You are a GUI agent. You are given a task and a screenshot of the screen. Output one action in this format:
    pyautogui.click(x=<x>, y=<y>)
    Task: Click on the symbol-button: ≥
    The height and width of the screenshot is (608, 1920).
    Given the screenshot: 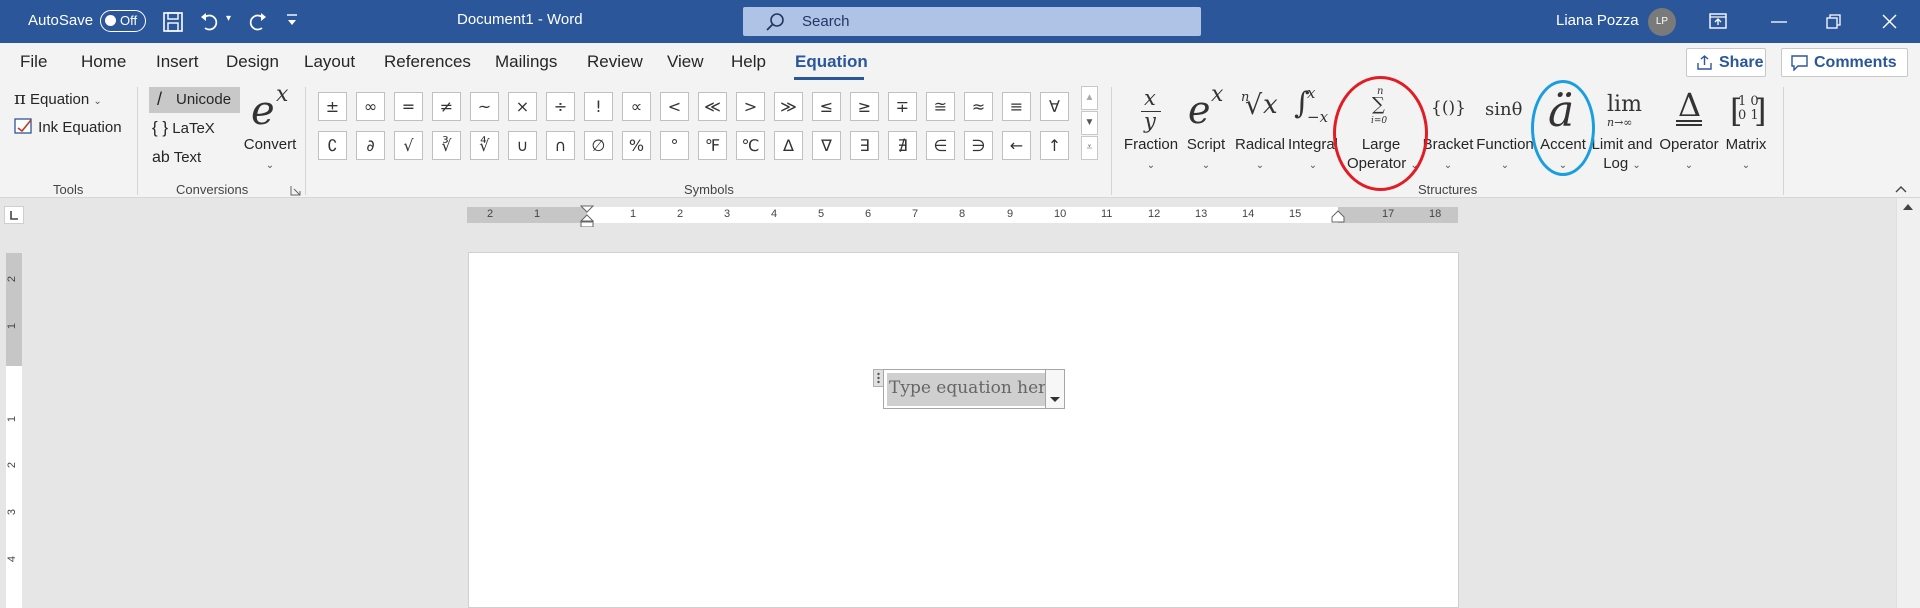 What is the action you would take?
    pyautogui.click(x=864, y=106)
    